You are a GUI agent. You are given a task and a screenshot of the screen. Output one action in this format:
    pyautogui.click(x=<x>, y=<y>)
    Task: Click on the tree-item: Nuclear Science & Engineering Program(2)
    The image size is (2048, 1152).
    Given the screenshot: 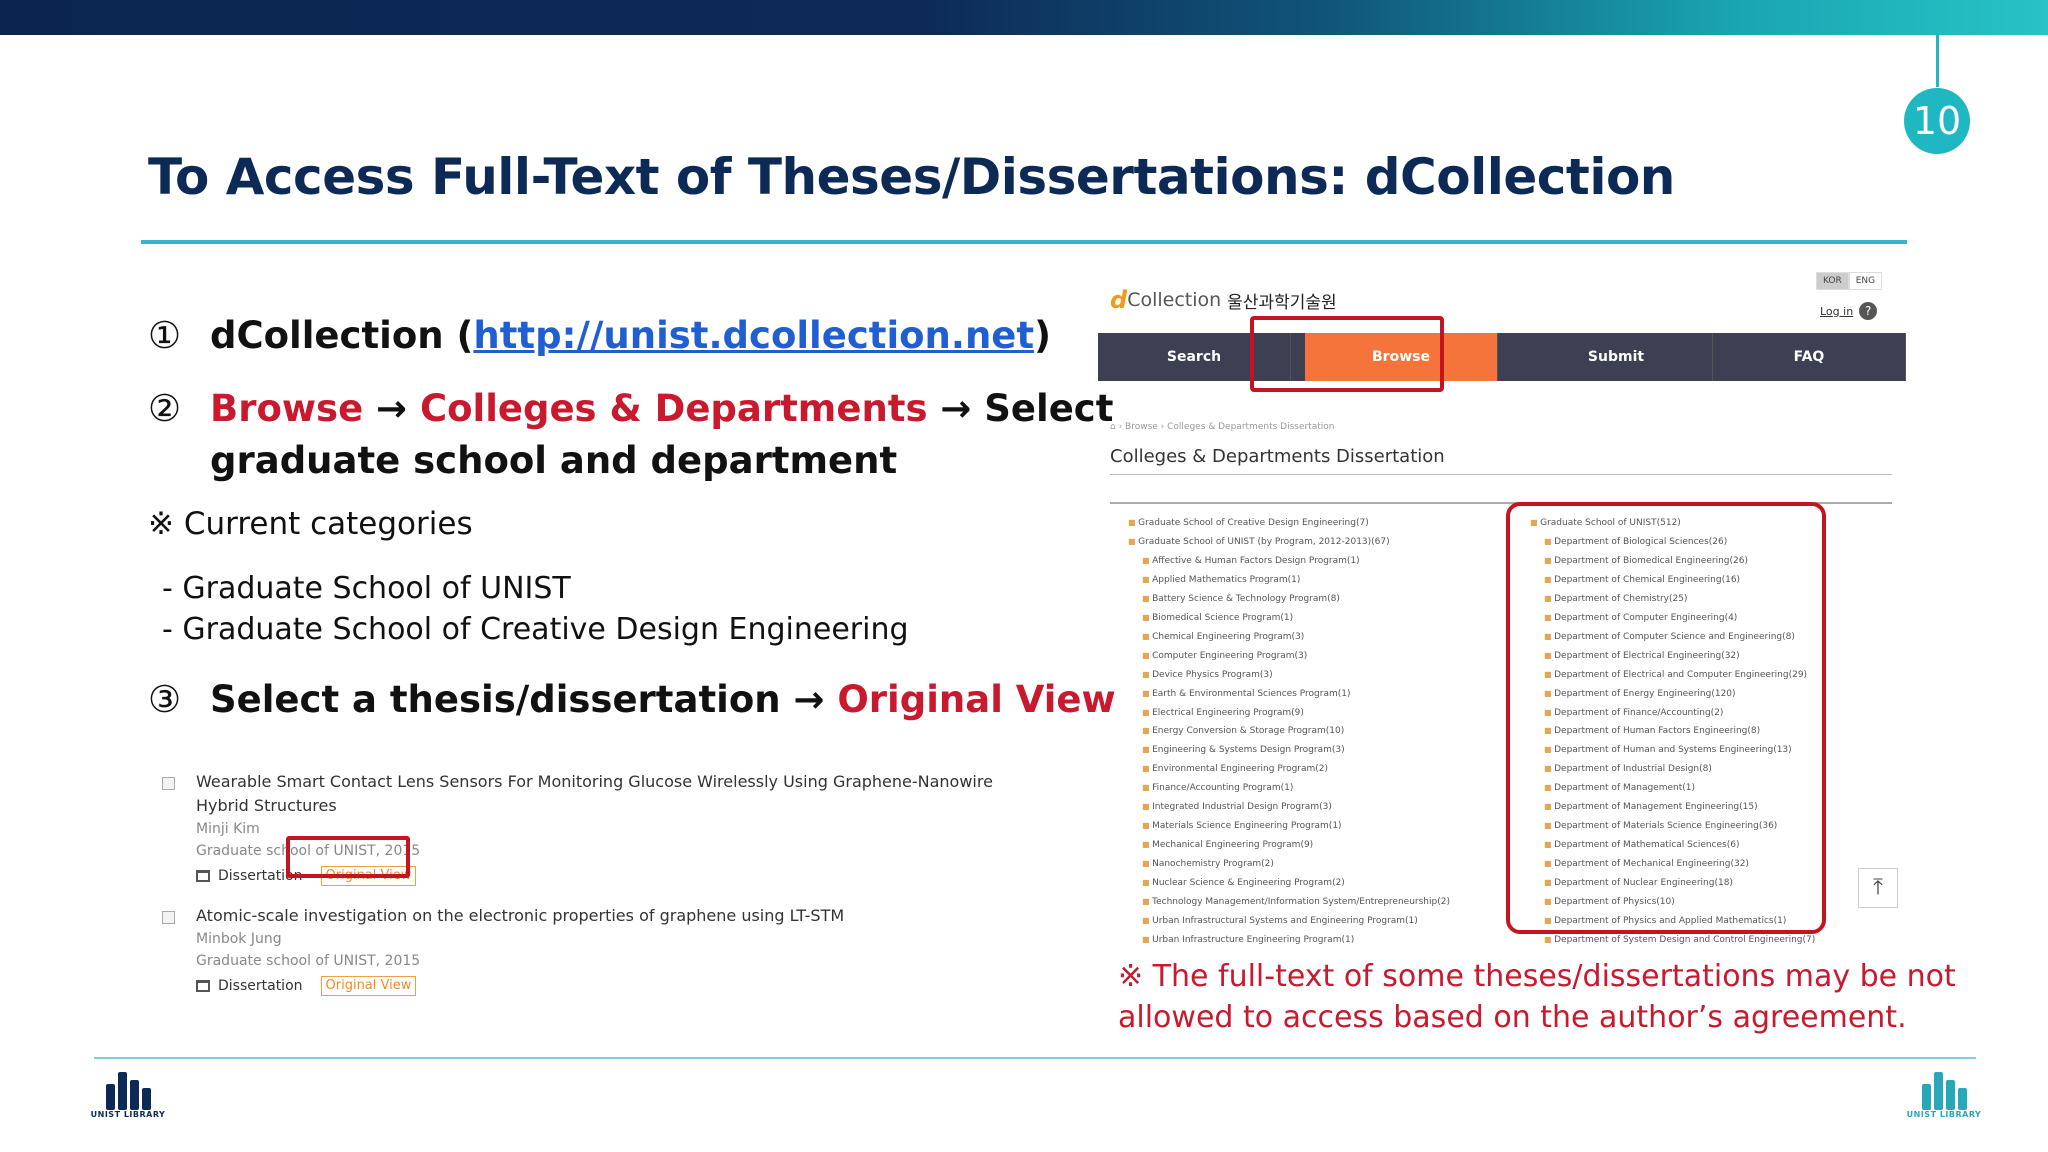 What is the action you would take?
    pyautogui.click(x=1289, y=883)
    